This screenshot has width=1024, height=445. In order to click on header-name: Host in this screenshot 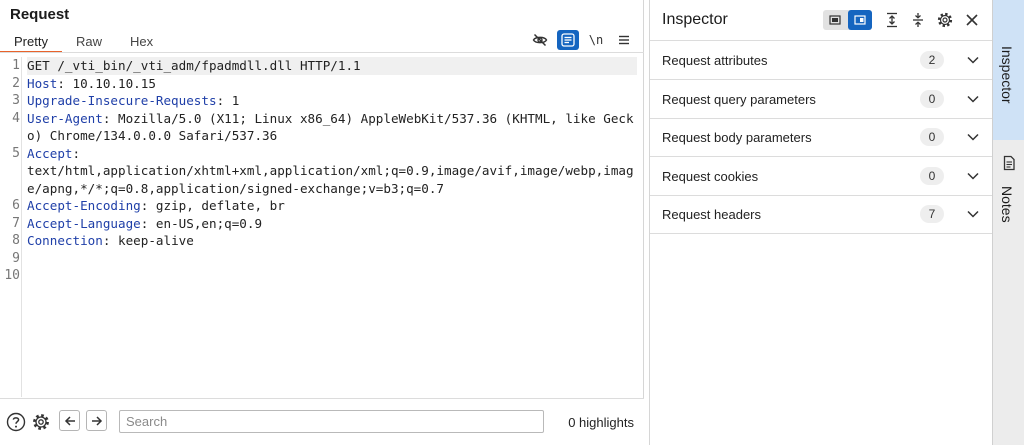, I will do `click(42, 83)`.